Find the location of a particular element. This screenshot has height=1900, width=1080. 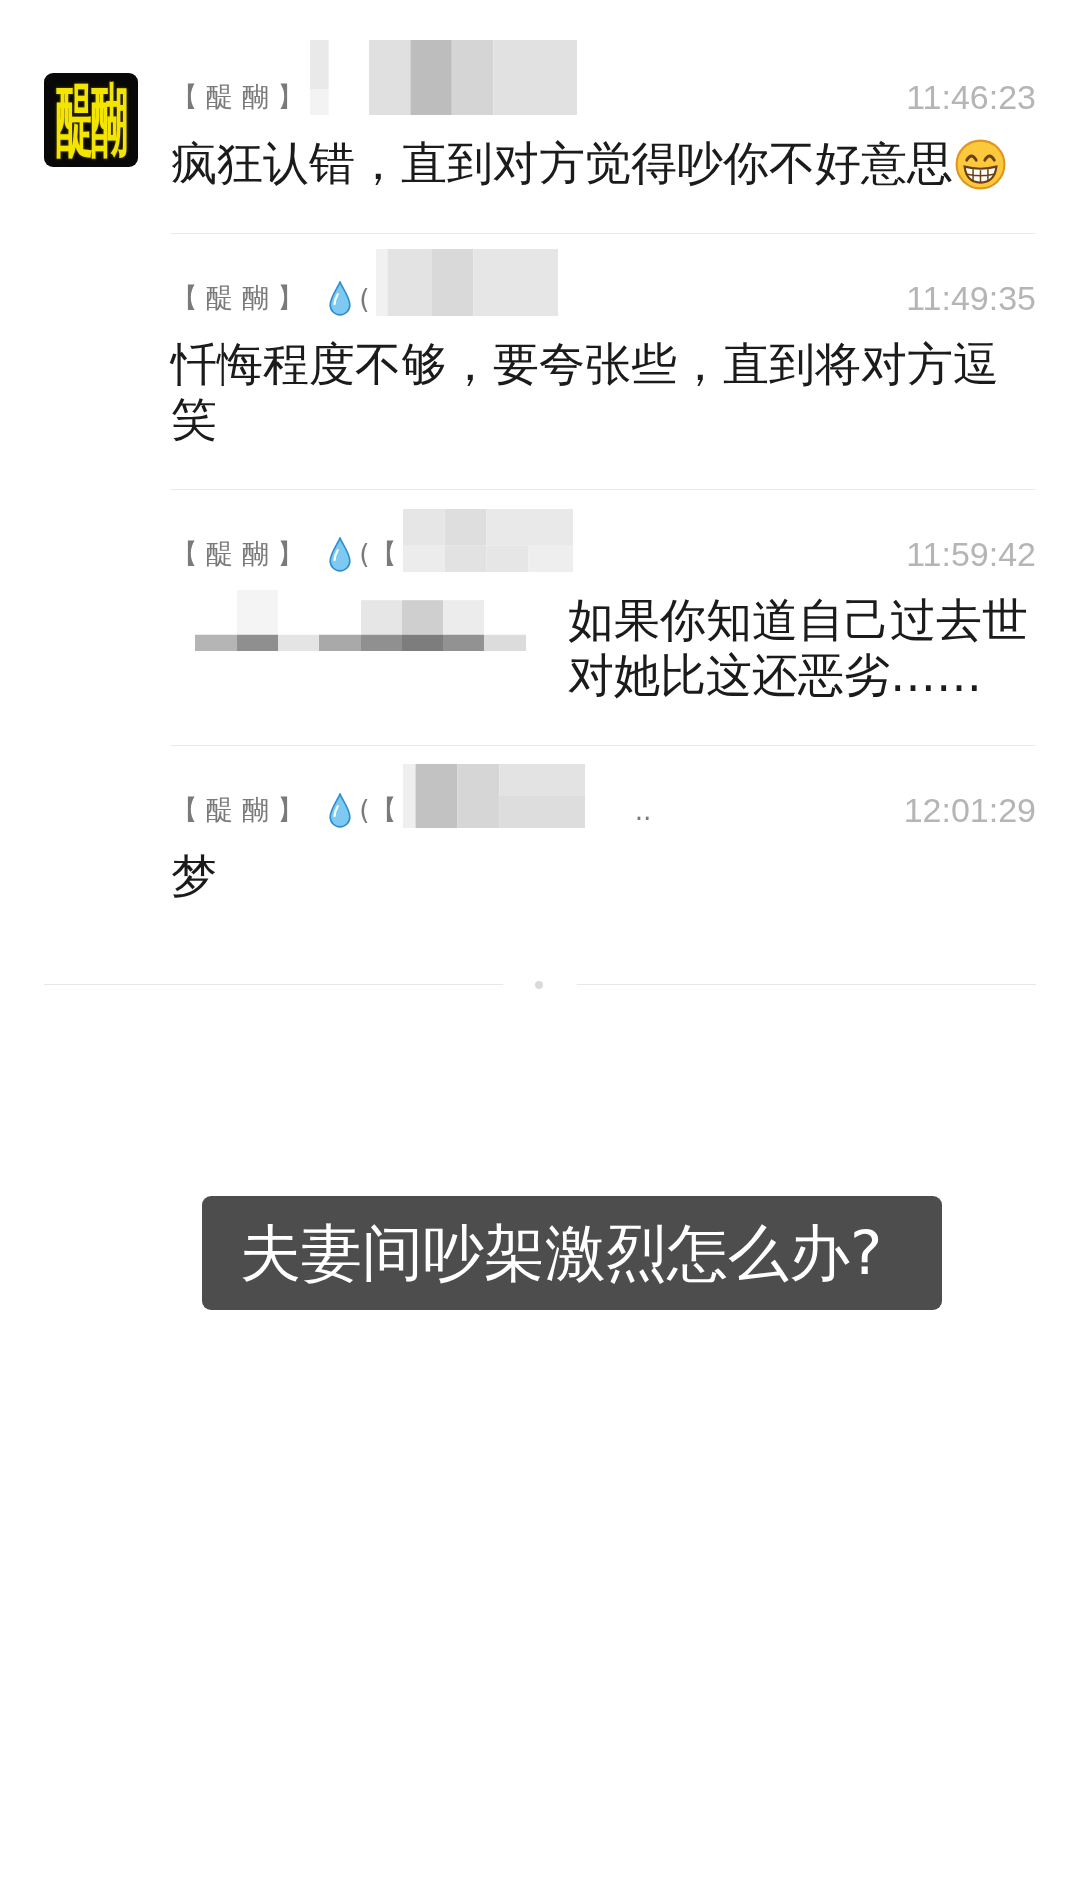

message-text: 疯狂认错，直到对方觉得吵你不好意思 is located at coordinates (562, 163).